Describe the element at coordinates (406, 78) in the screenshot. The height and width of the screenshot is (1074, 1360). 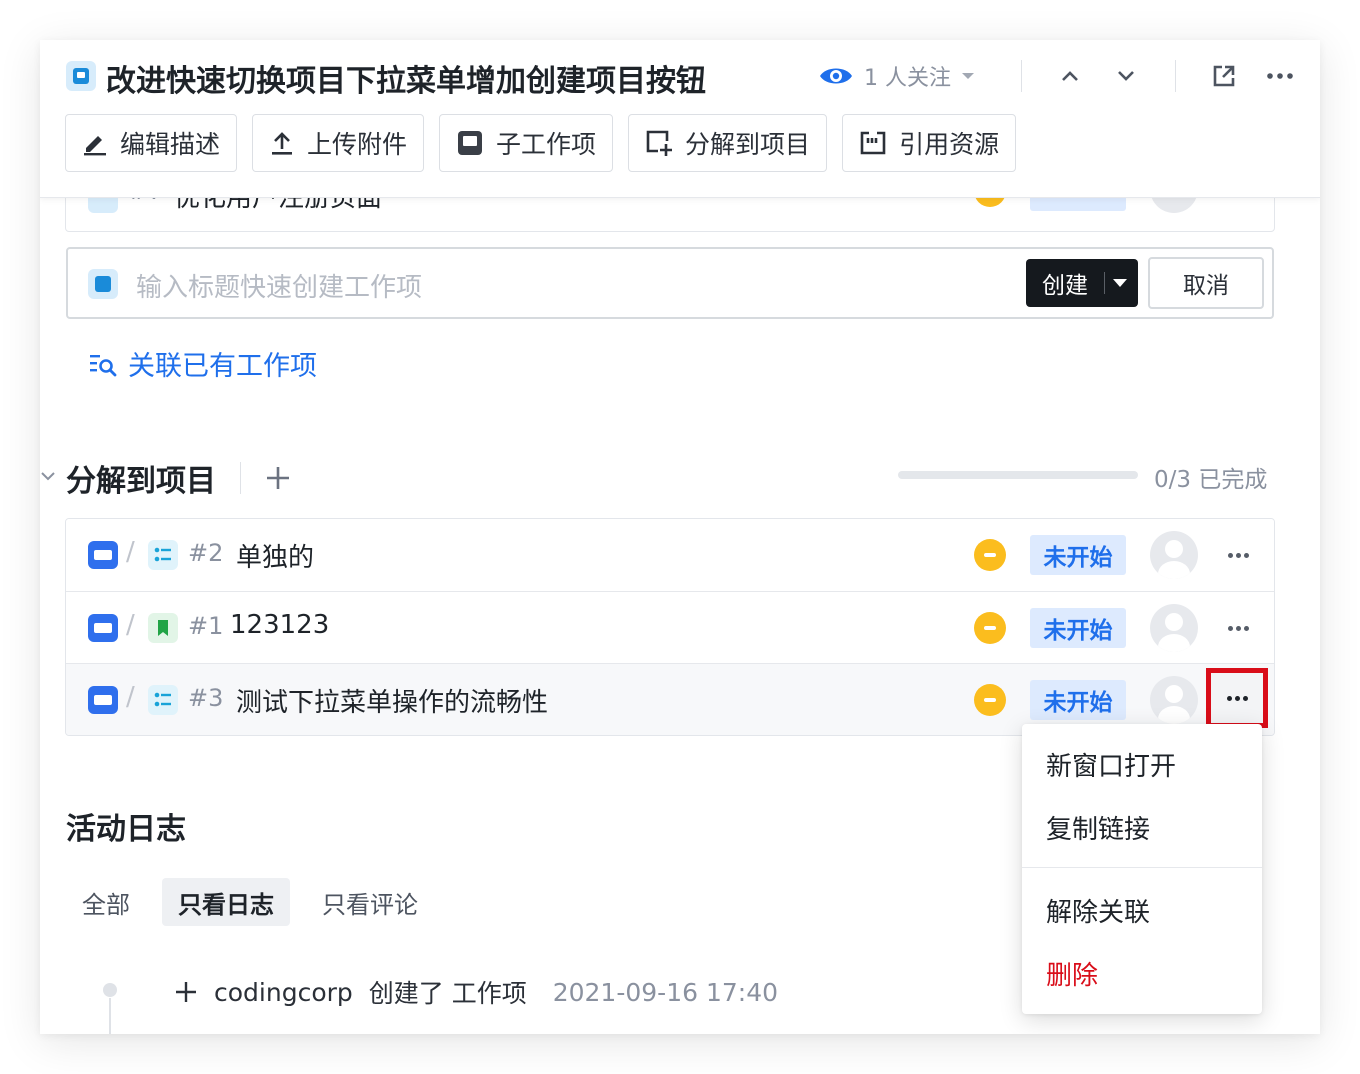
I see `page-title: 改进快速切换项目下拉菜单增加创建项目按钮` at that location.